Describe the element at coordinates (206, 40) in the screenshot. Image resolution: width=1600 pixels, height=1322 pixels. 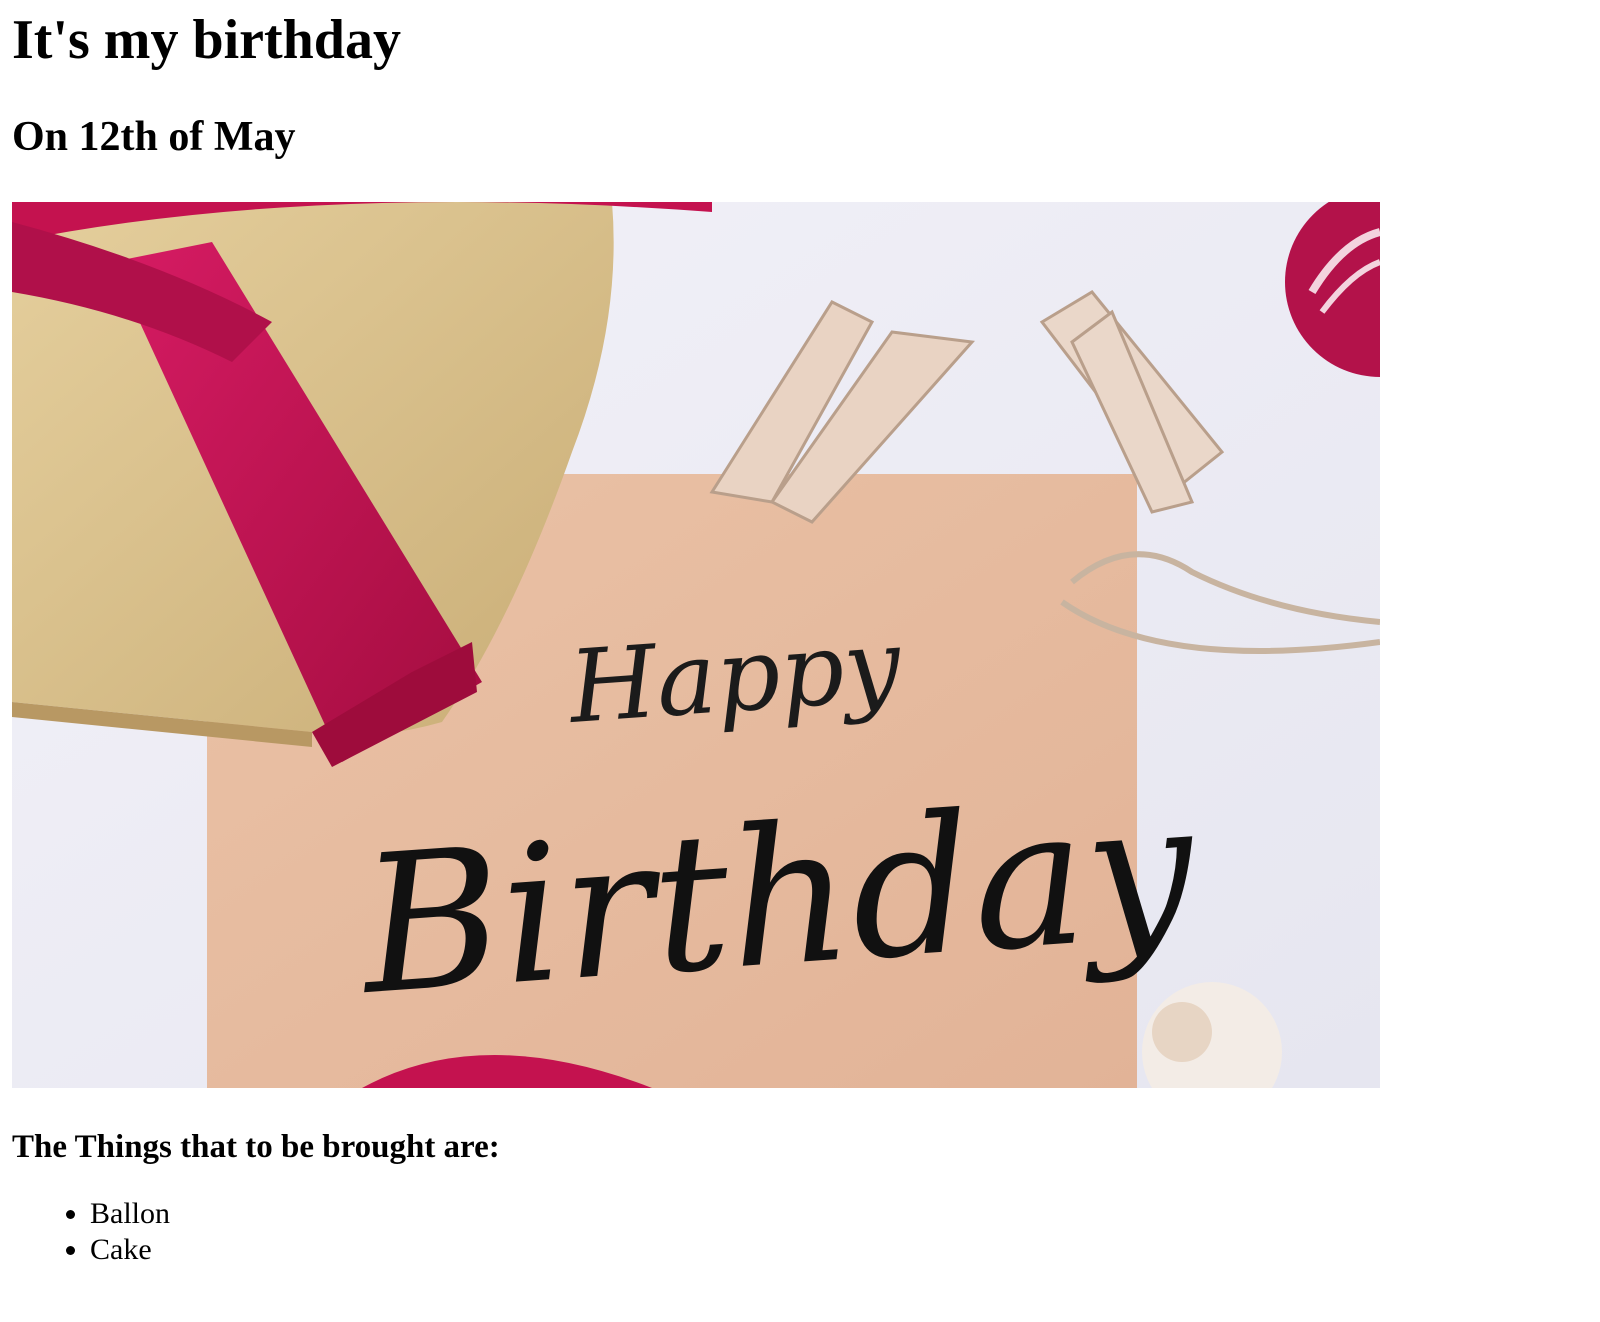
I see `page-title: It's my birthday` at that location.